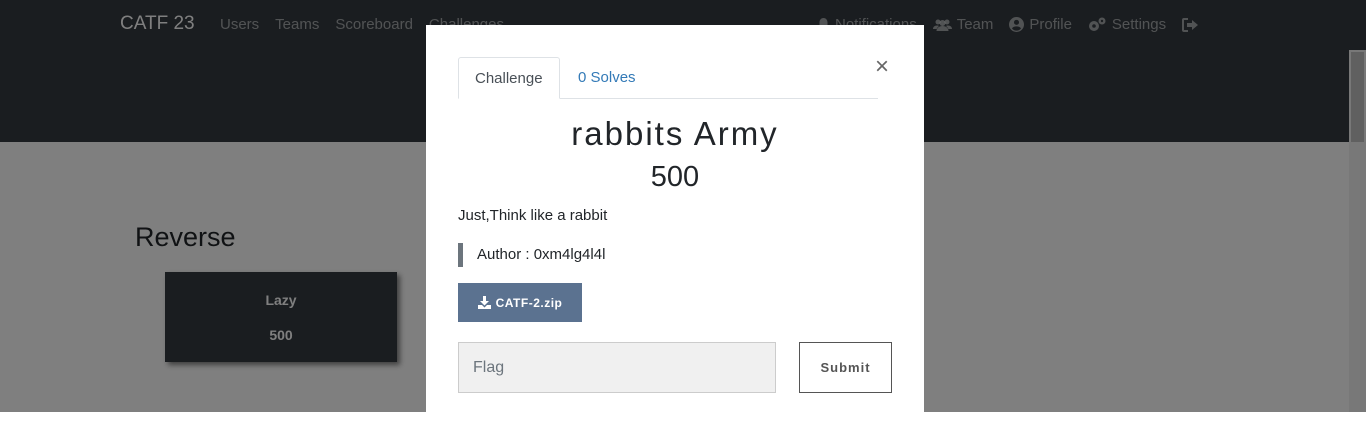 The image size is (1366, 425). What do you see at coordinates (675, 133) in the screenshot?
I see `challenge-title: rabbits Army` at bounding box center [675, 133].